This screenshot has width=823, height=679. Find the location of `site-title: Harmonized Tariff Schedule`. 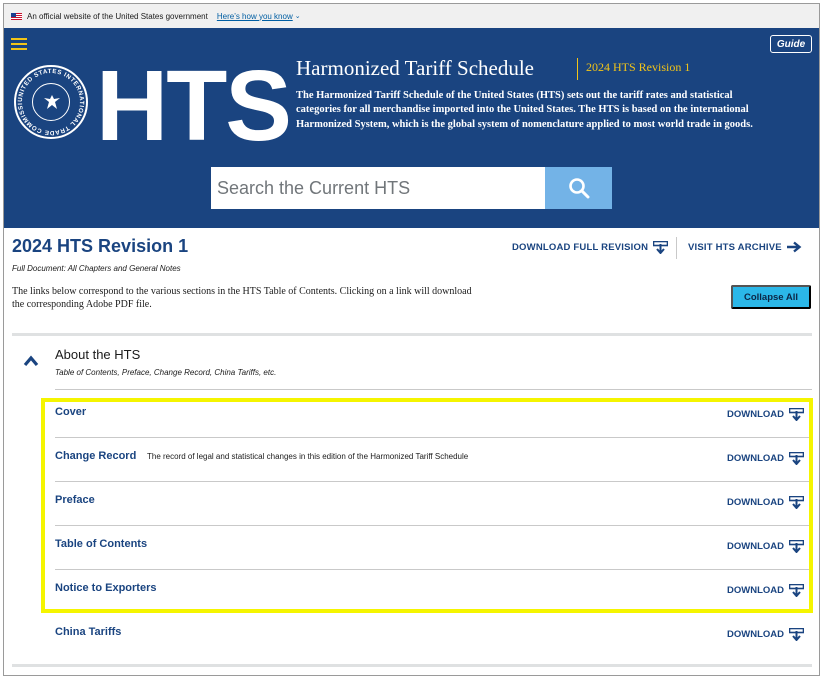

site-title: Harmonized Tariff Schedule is located at coordinates (415, 68).